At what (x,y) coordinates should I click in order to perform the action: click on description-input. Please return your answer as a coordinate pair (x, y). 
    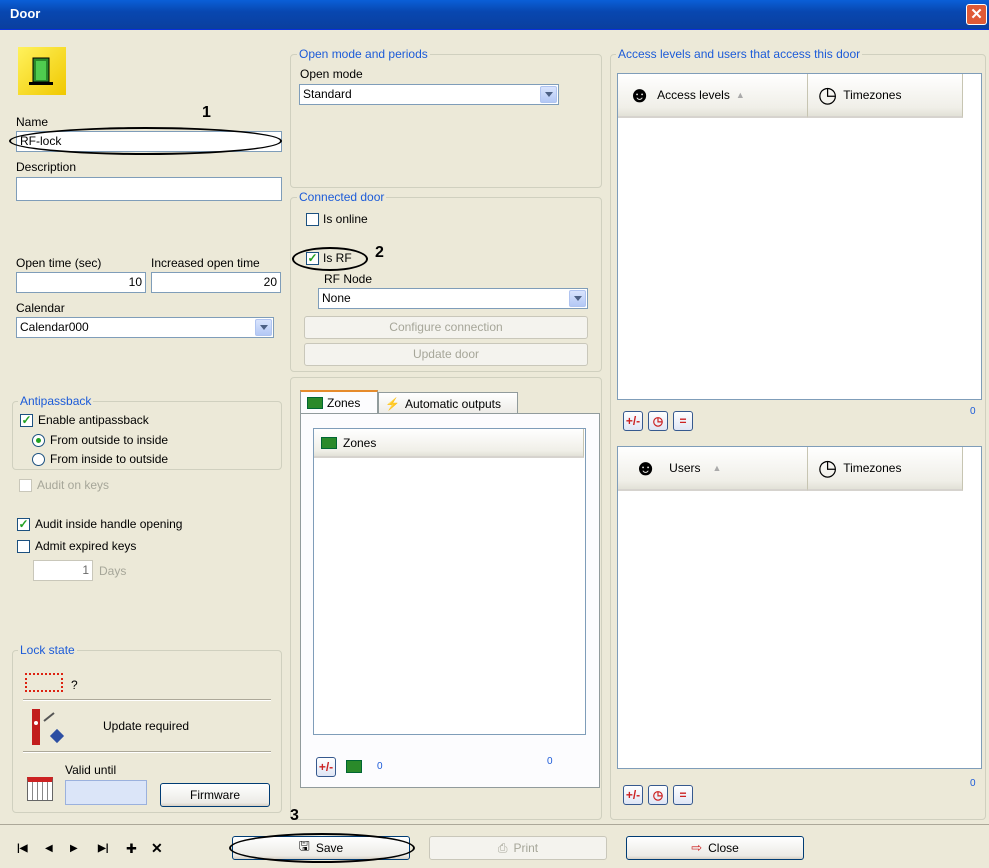
    Looking at the image, I should click on (149, 189).